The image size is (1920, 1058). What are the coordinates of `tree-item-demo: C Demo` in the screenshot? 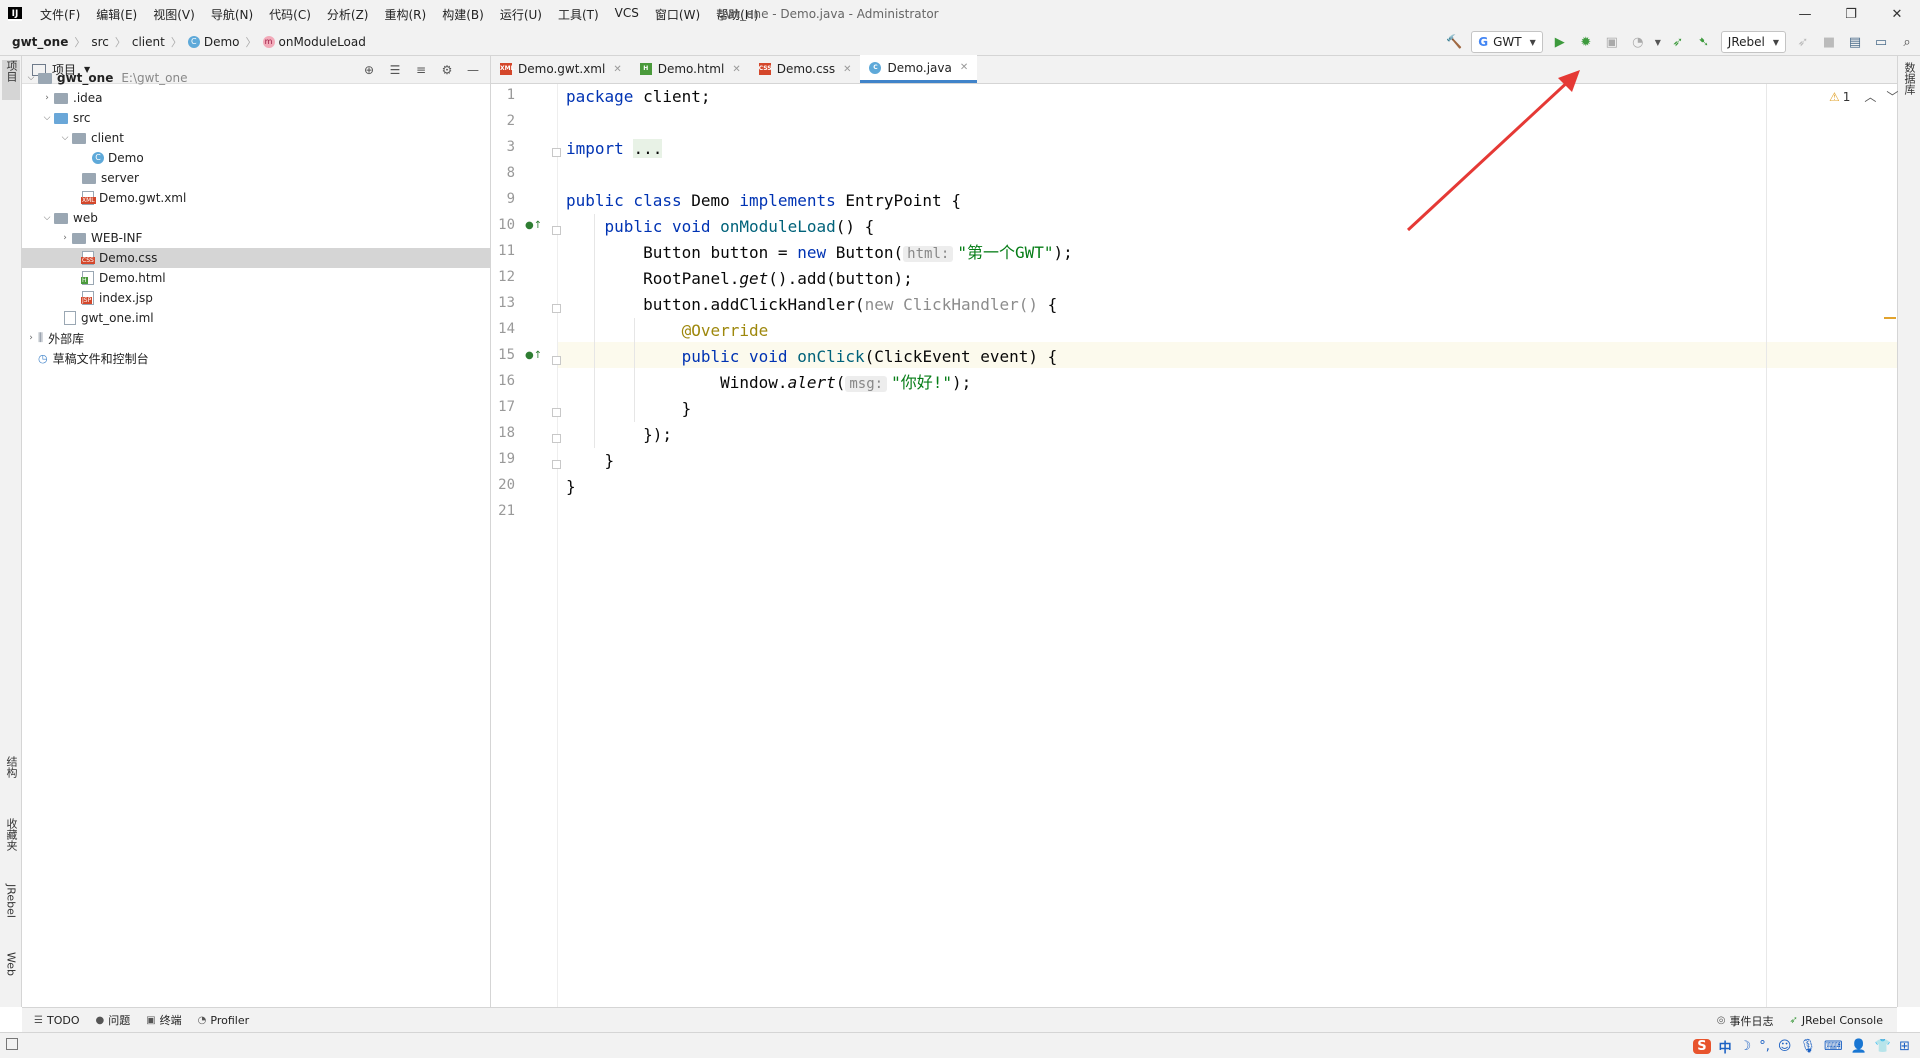 It's located at (256, 158).